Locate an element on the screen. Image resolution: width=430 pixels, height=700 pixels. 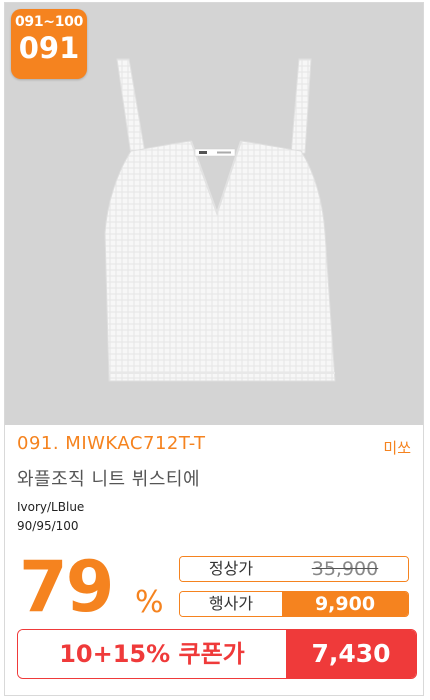
event-price-label: 행사가 is located at coordinates (231, 604).